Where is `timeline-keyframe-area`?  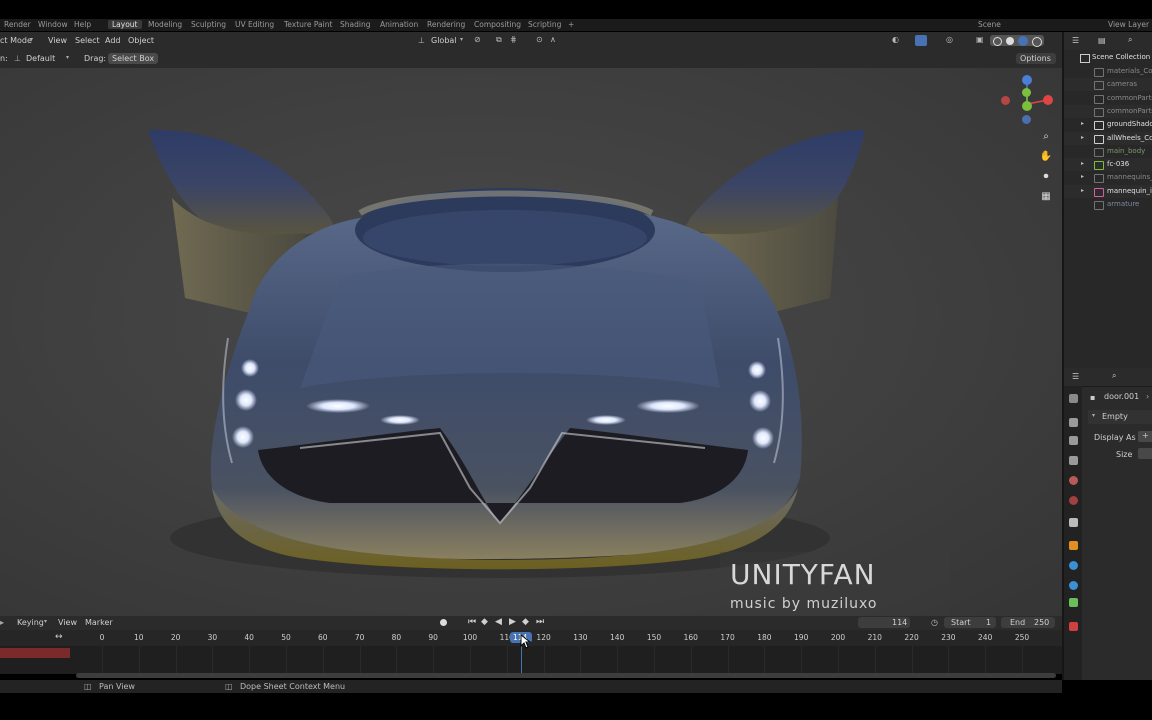 timeline-keyframe-area is located at coordinates (531, 660).